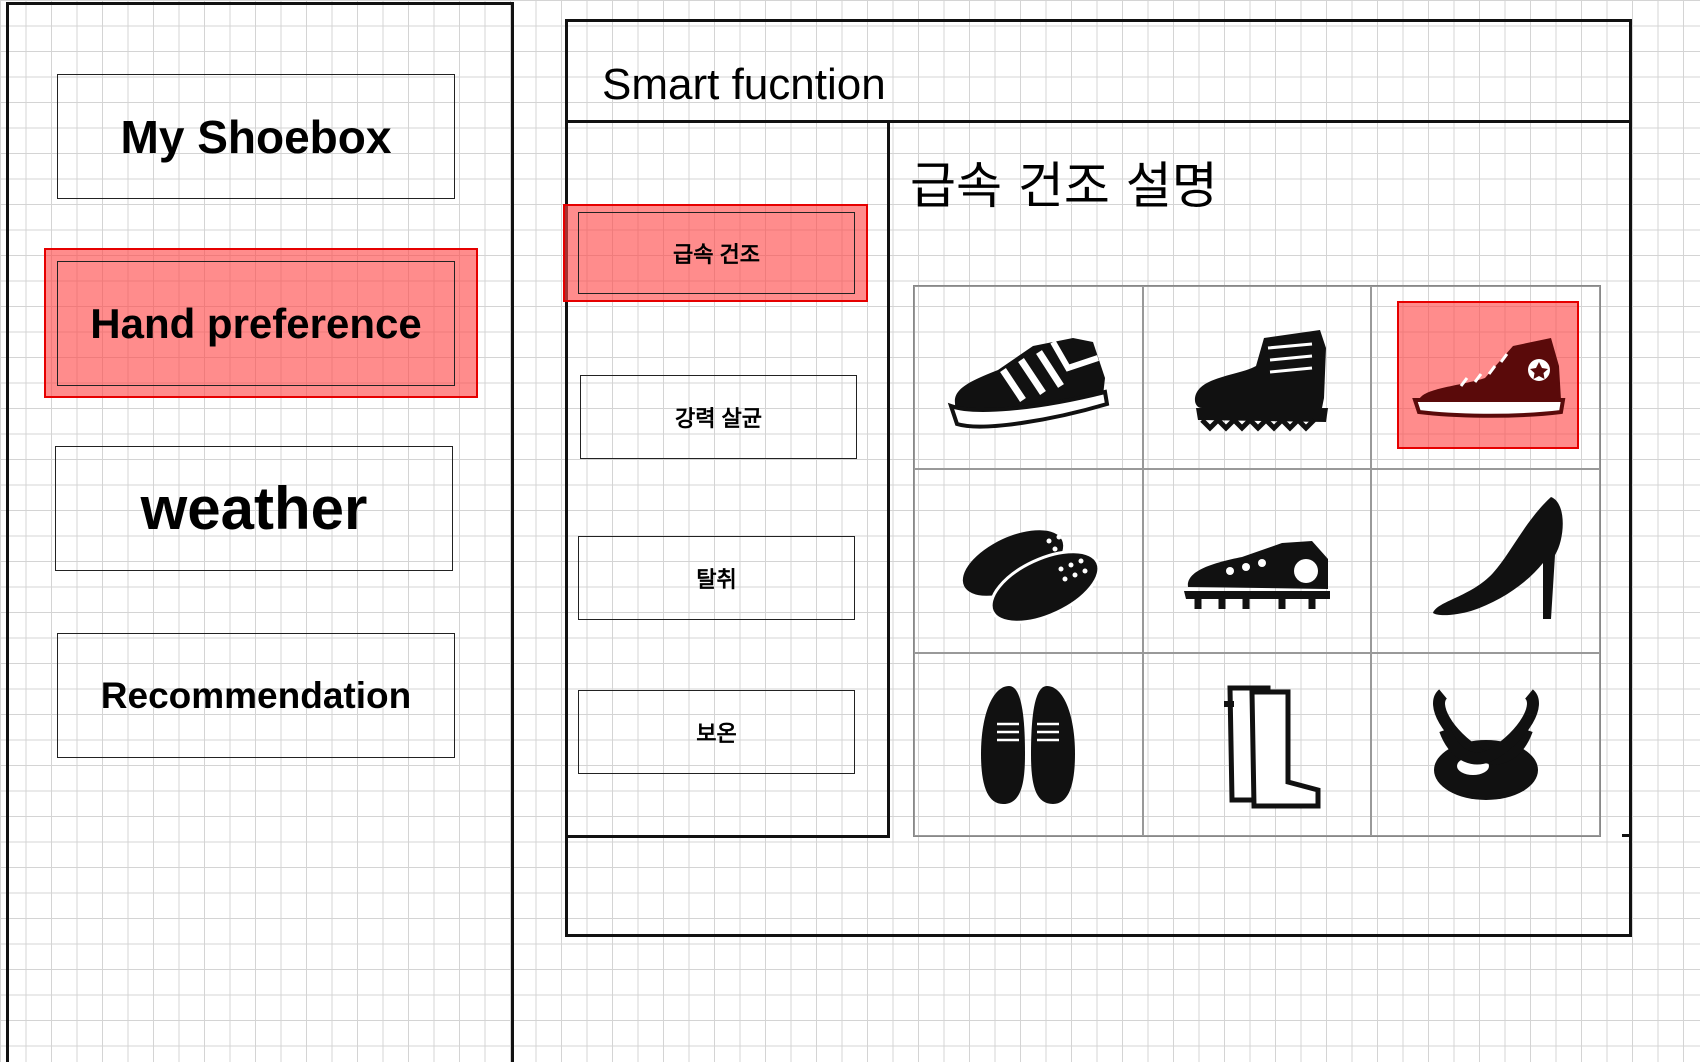  I want to click on shoe-cell-ballet-flats, so click(1485, 744).